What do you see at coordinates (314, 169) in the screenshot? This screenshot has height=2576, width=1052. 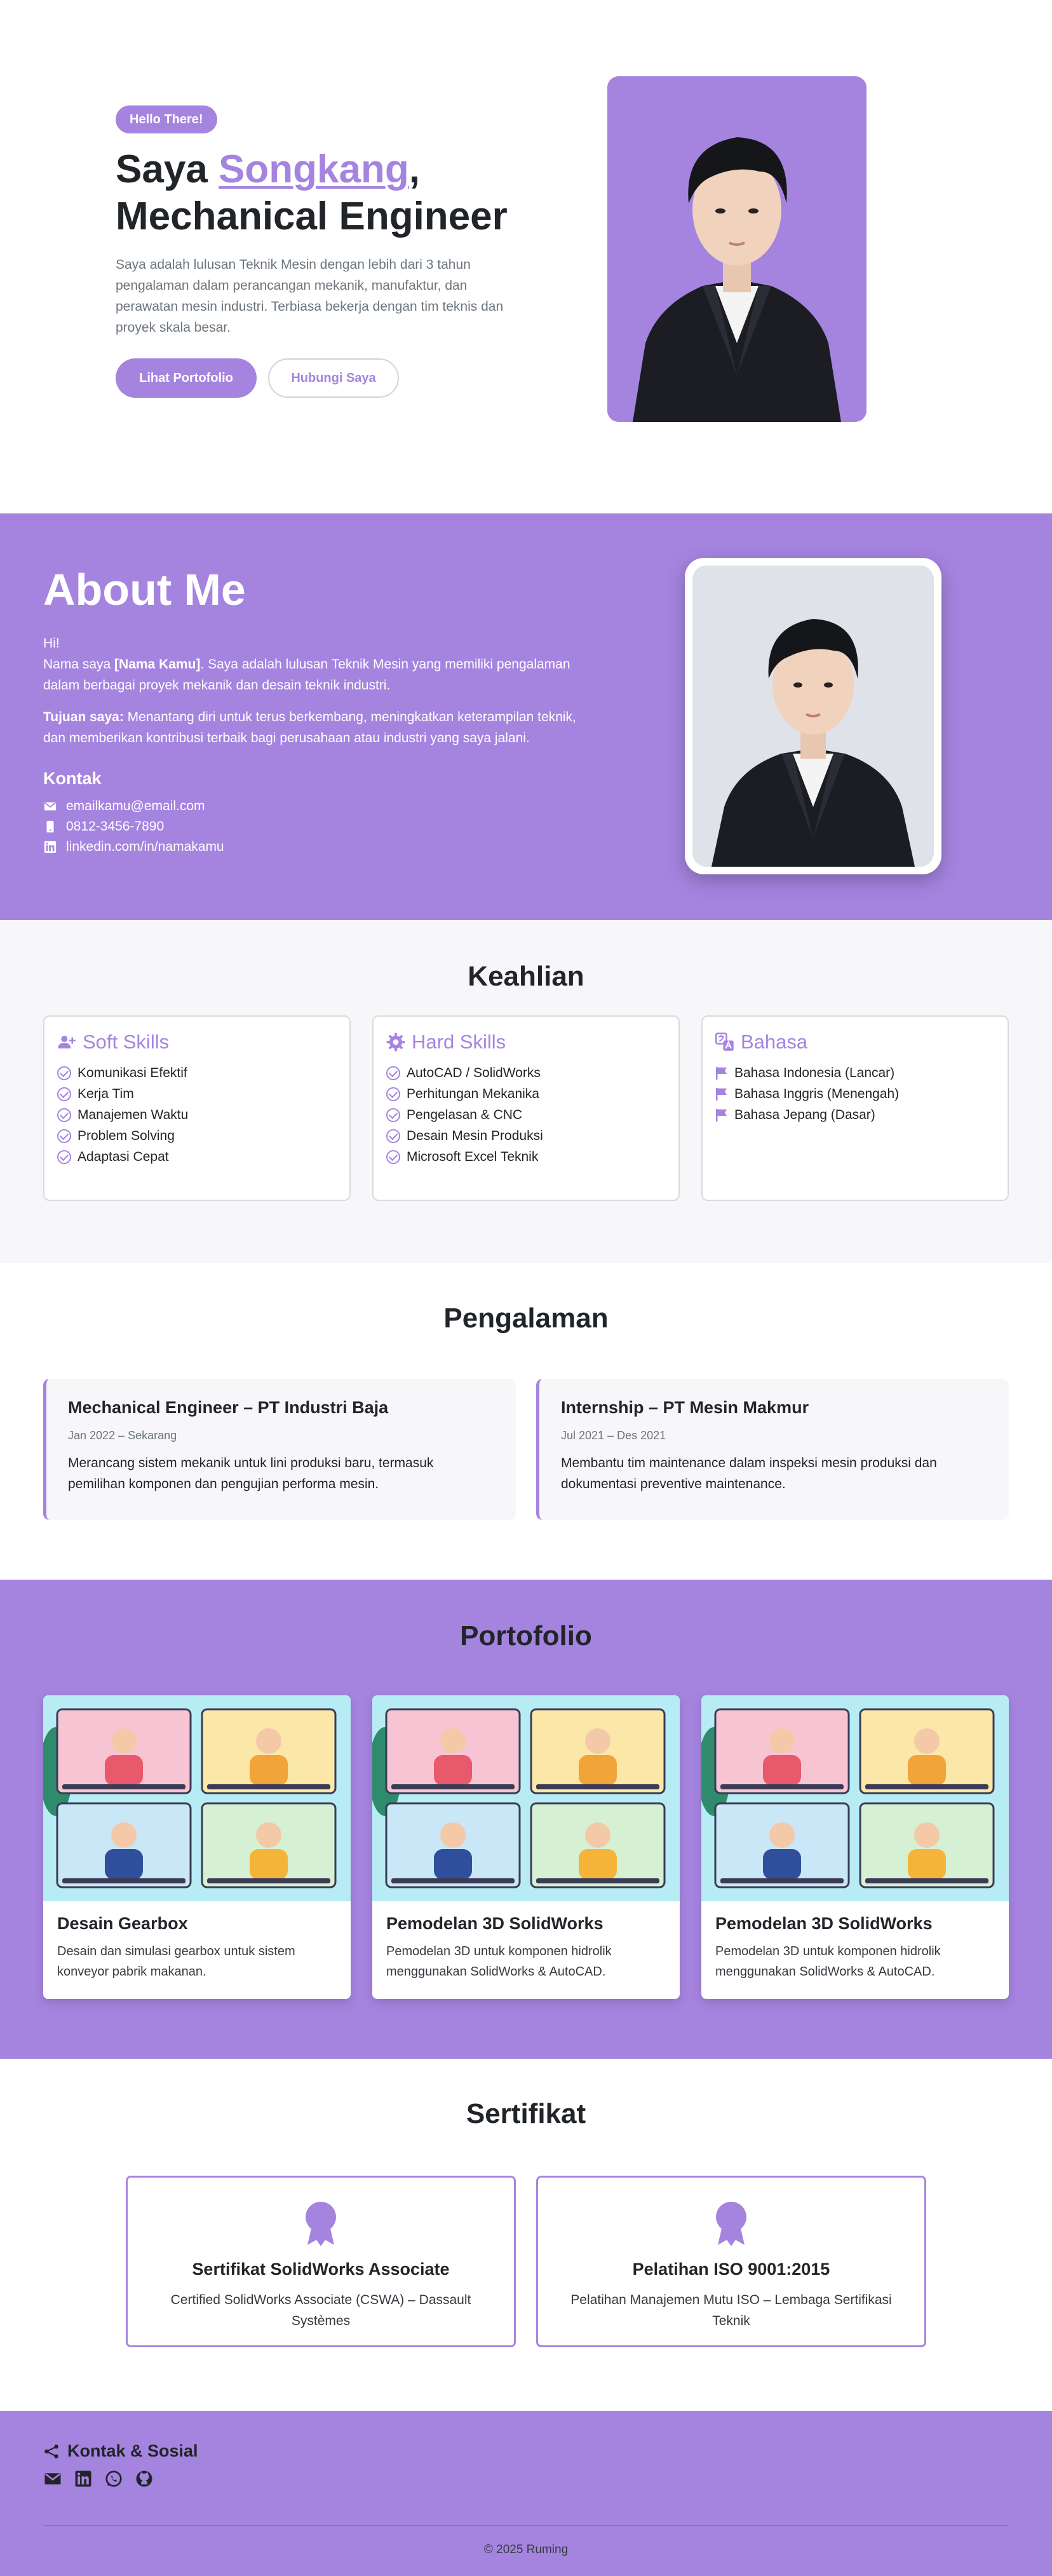 I see `hero-name: Songkang` at bounding box center [314, 169].